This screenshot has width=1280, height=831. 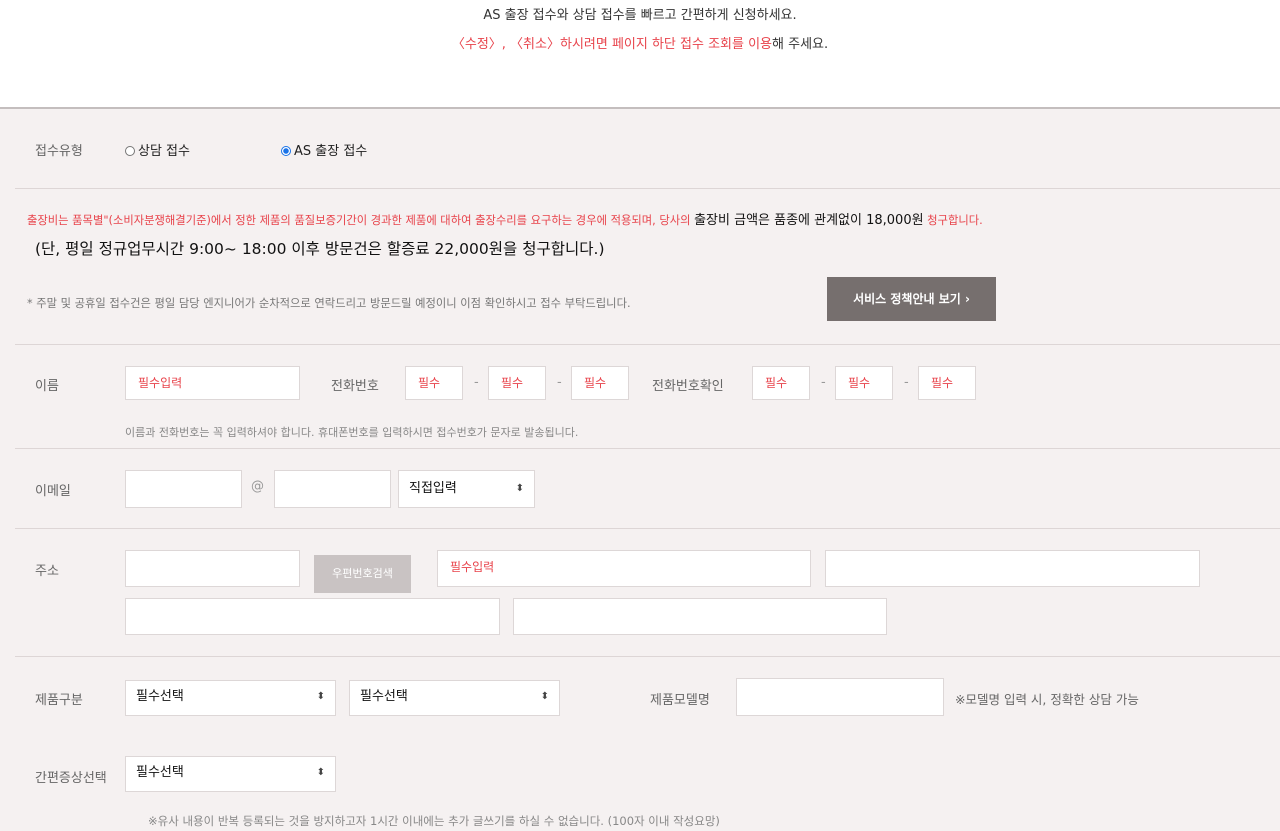 What do you see at coordinates (286, 151) in the screenshot?
I see `radio-as-visit` at bounding box center [286, 151].